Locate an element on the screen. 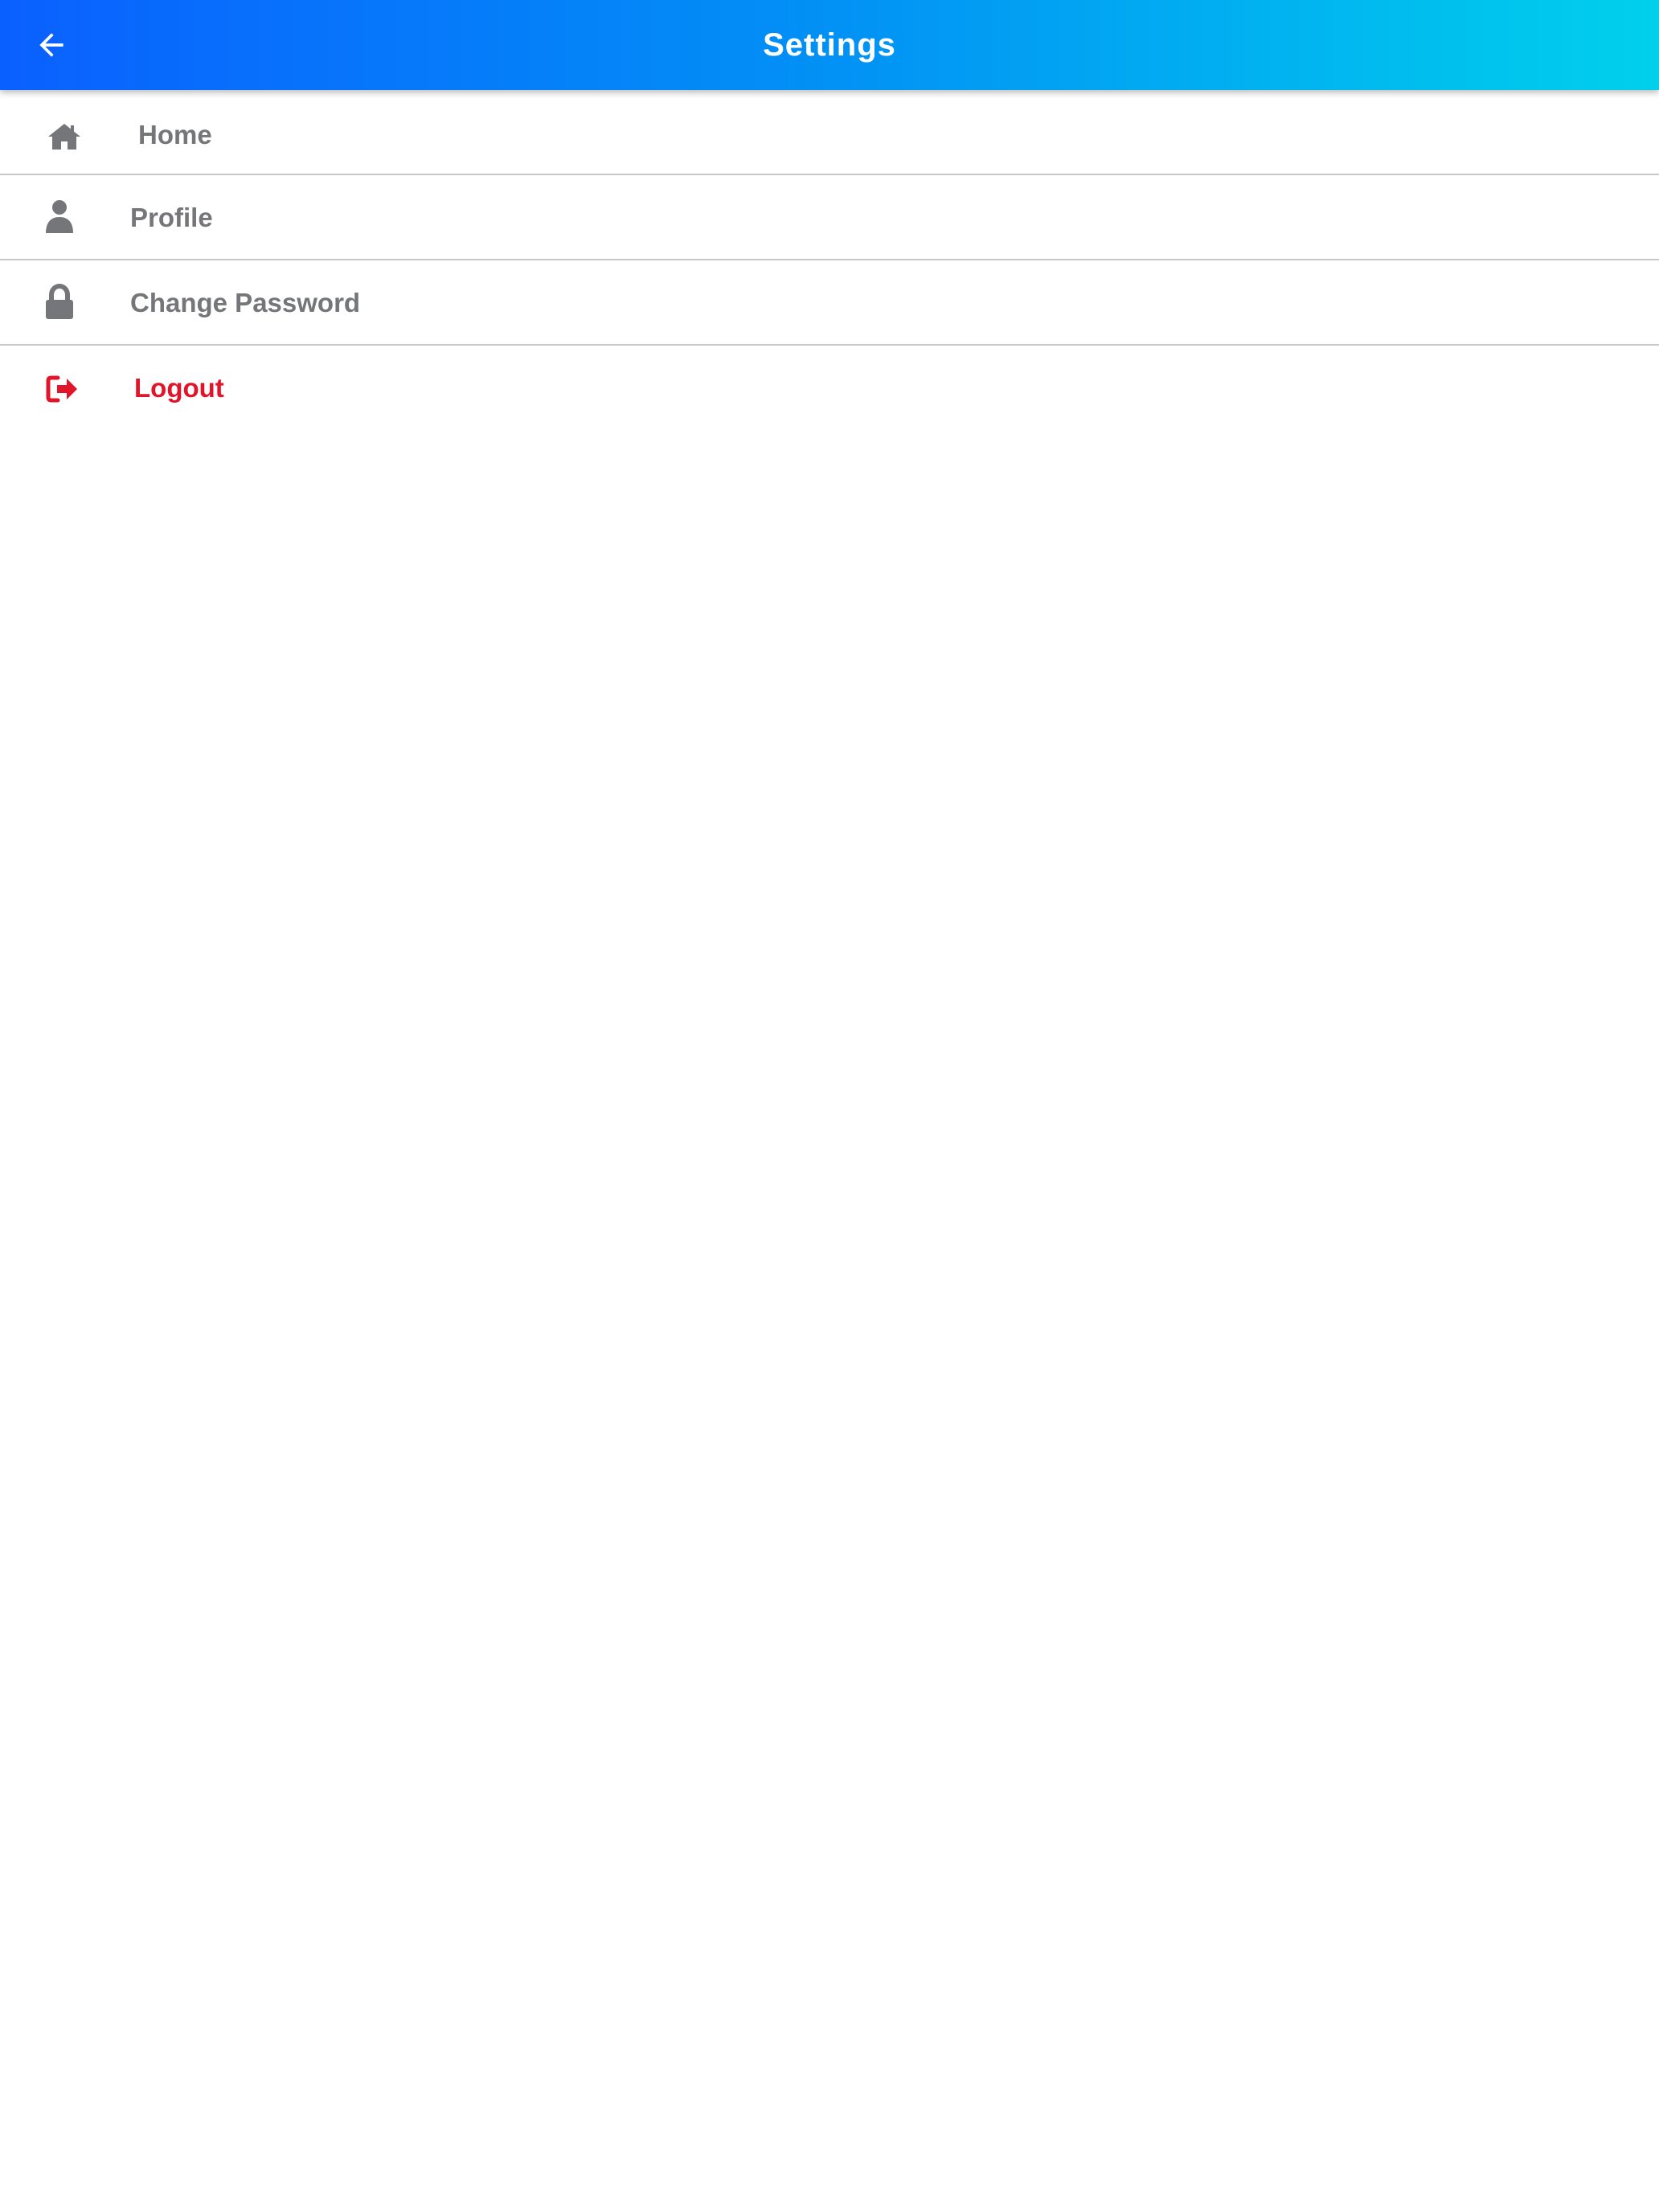  user-icon is located at coordinates (59, 217).